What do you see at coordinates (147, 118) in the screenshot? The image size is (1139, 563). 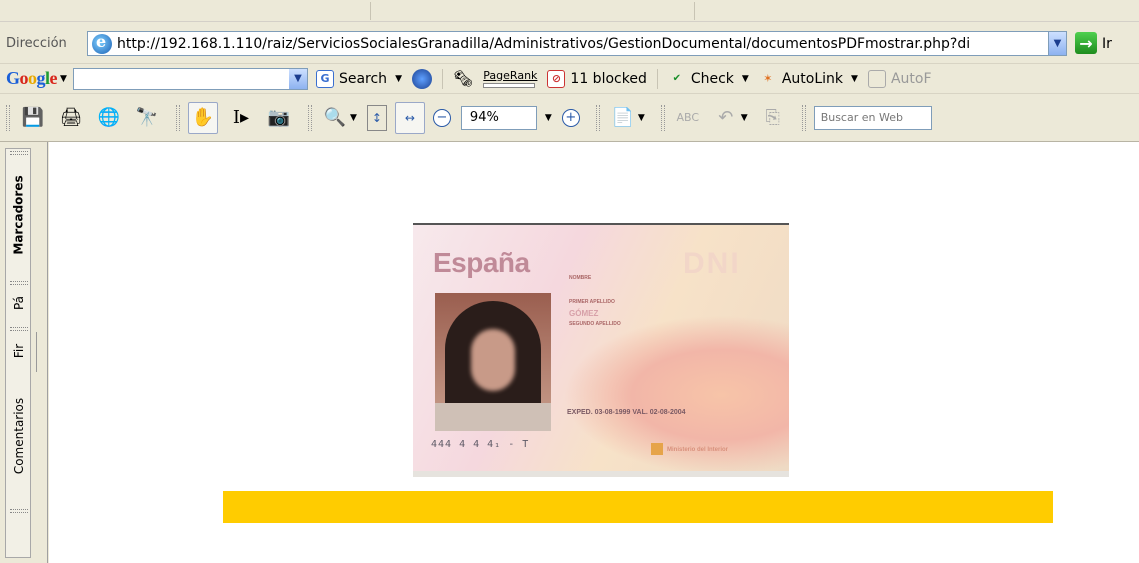 I see `find-icon: 🔭` at bounding box center [147, 118].